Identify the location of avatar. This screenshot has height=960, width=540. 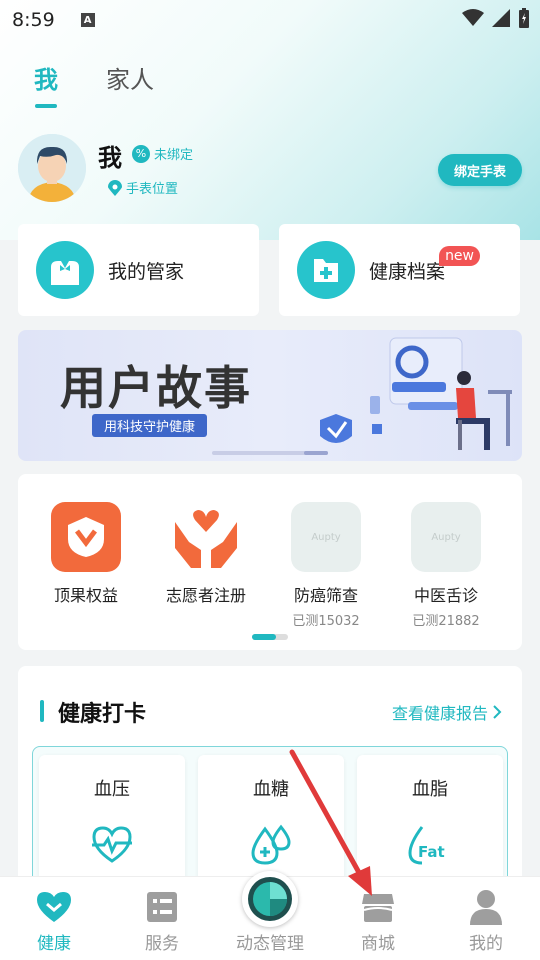
(52, 168).